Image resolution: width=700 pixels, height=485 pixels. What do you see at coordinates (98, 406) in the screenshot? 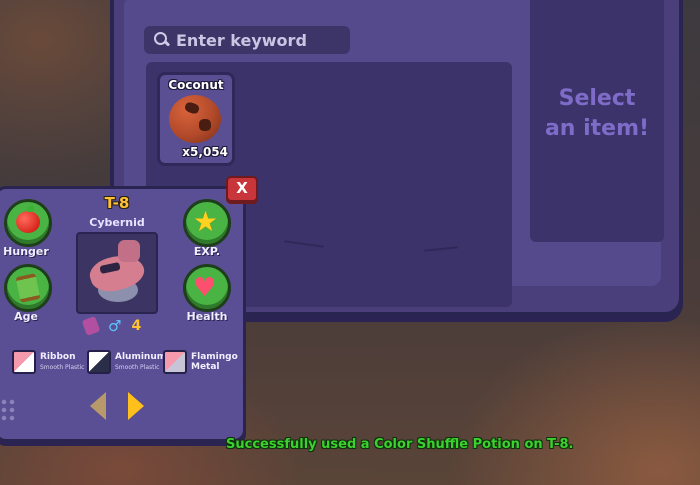
I see `previous-arrow-icon` at bounding box center [98, 406].